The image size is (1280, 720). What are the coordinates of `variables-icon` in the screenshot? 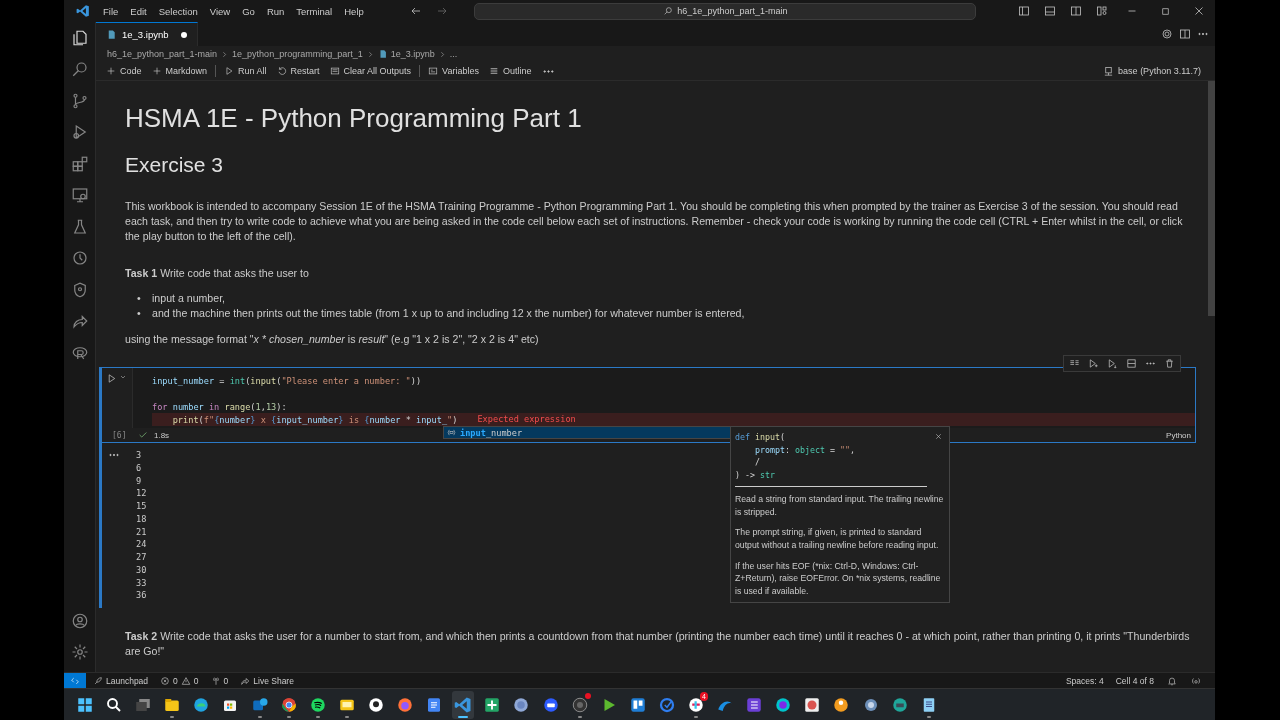 It's located at (433, 71).